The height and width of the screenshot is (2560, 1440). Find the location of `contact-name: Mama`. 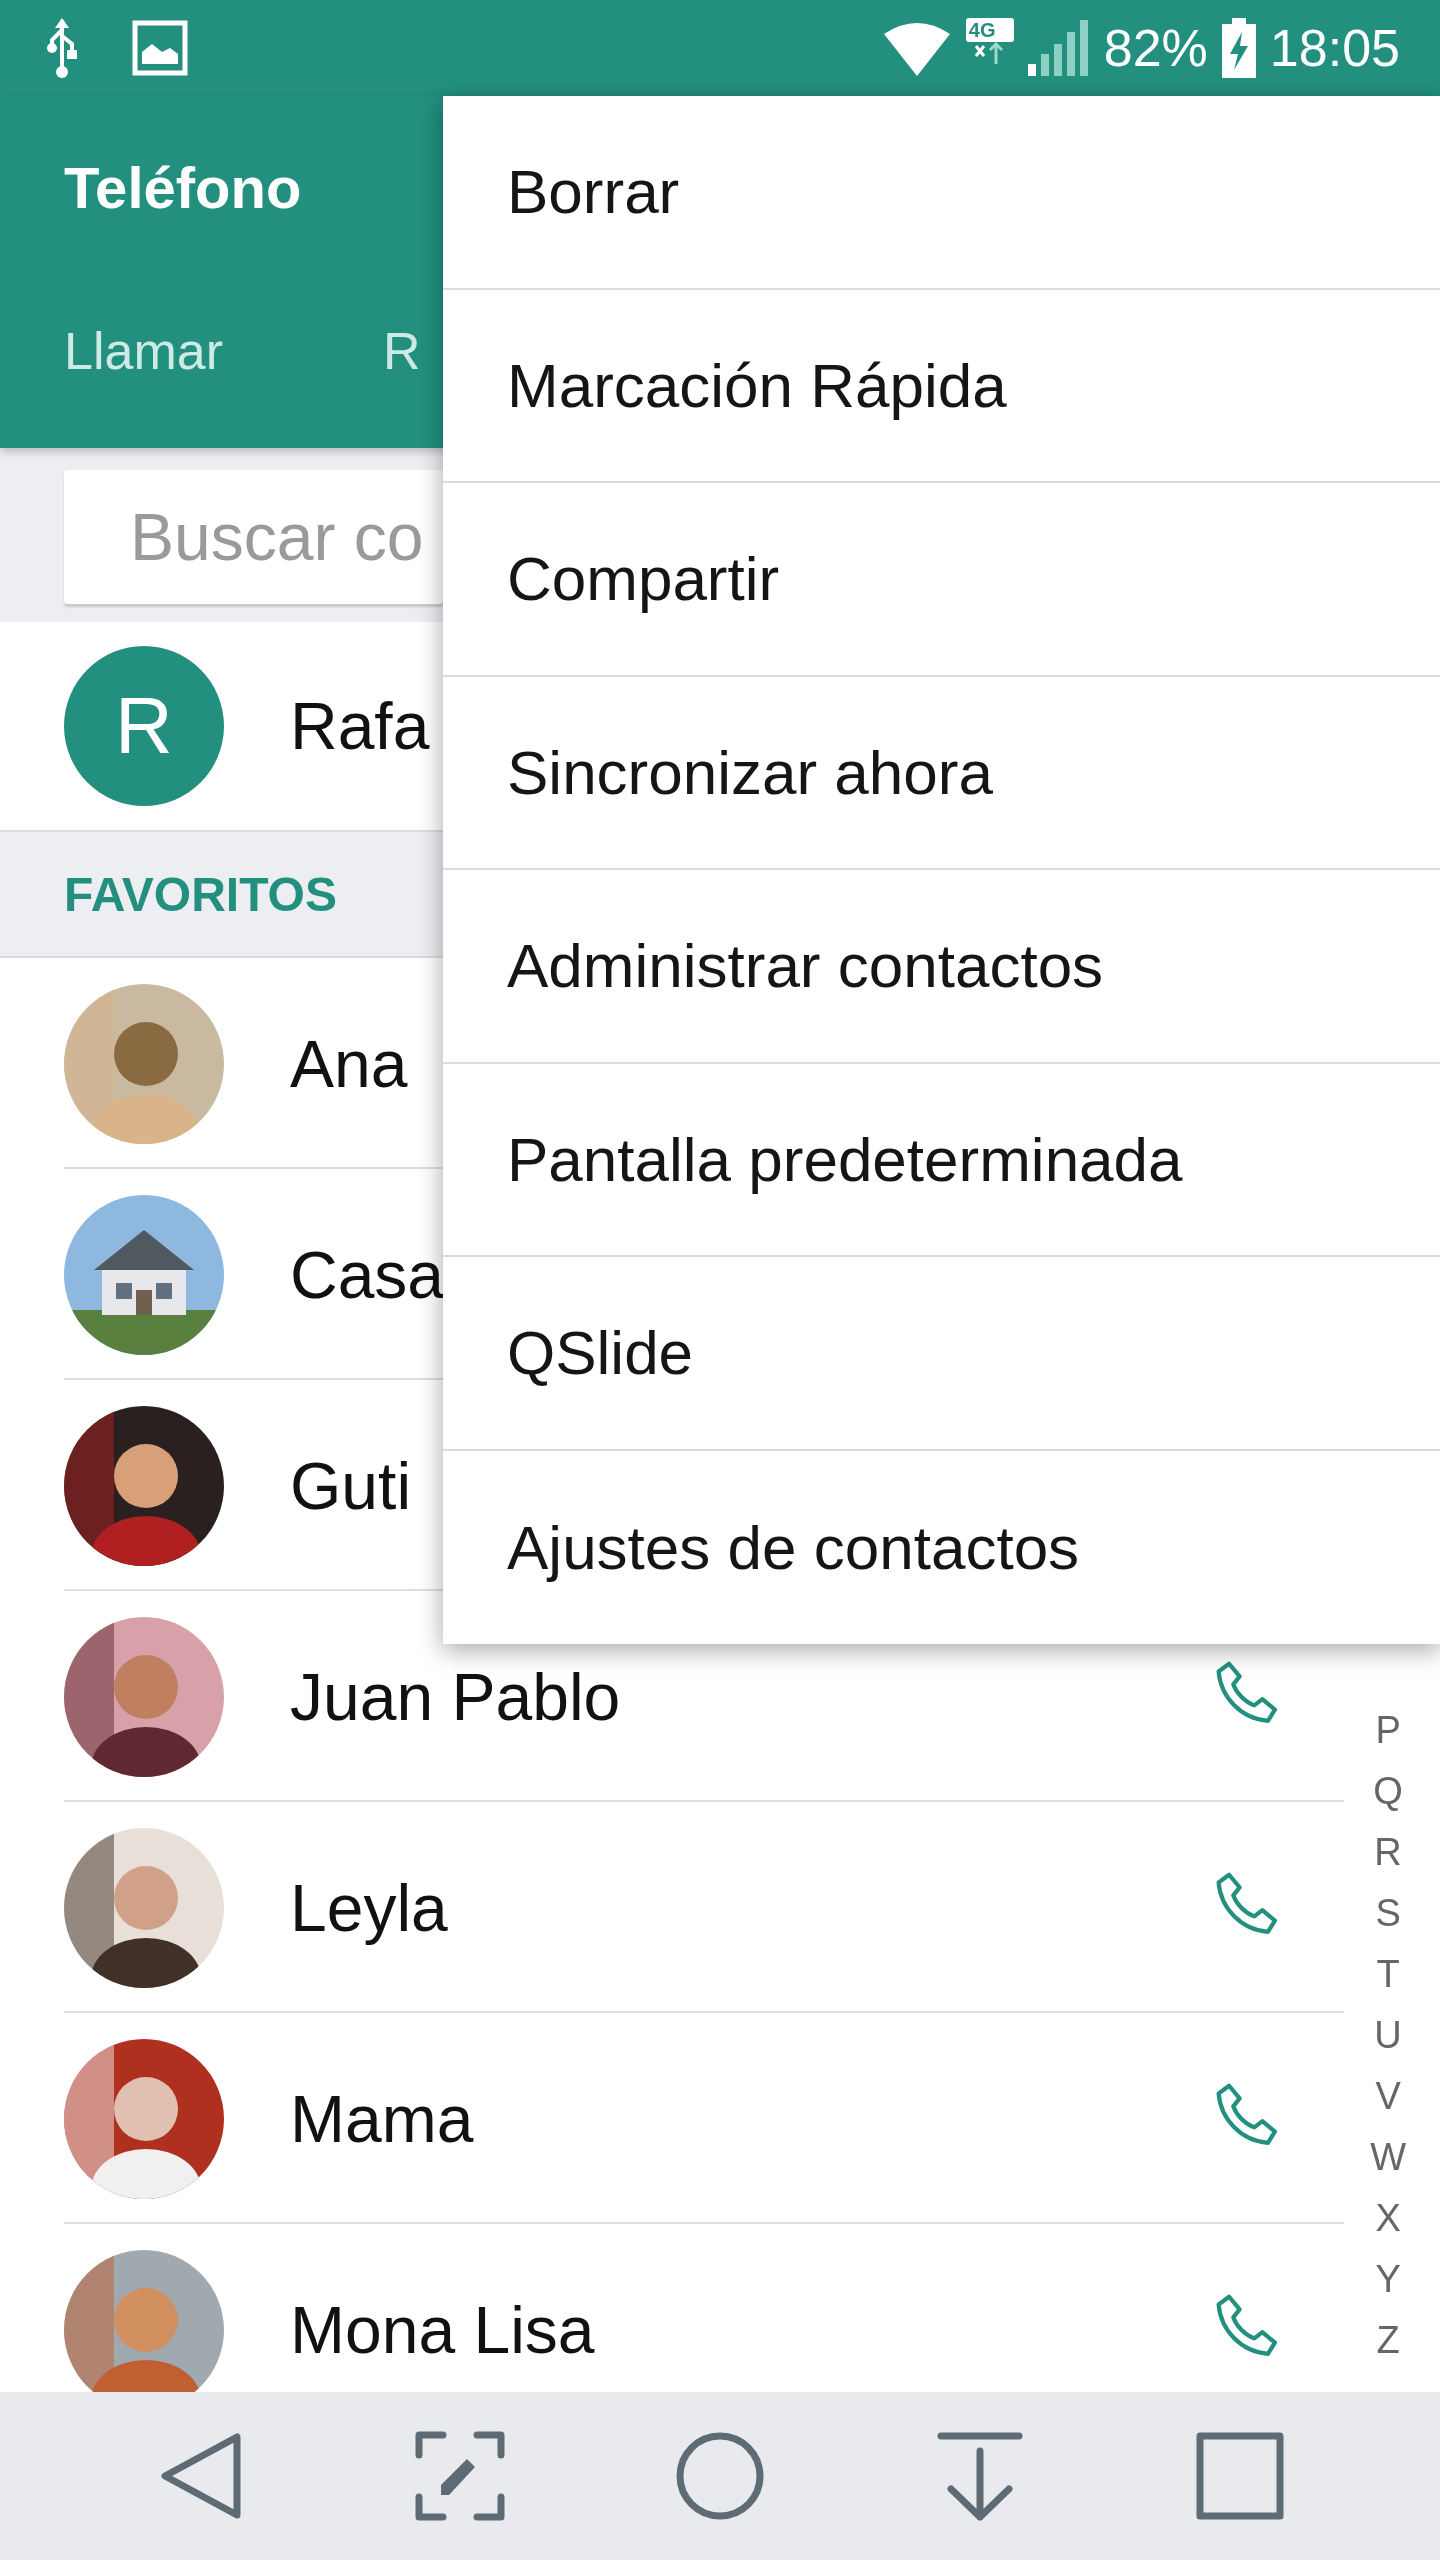

contact-name: Mama is located at coordinates (382, 2118).